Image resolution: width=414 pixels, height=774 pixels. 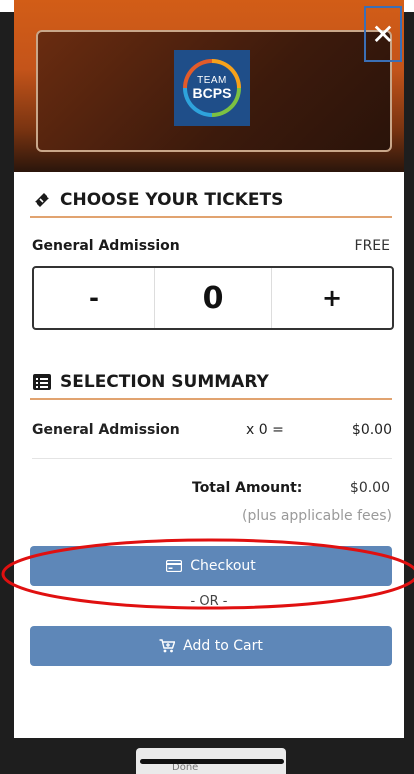 I want to click on team-bcps-logo: TEAM BCPS, so click(x=212, y=88).